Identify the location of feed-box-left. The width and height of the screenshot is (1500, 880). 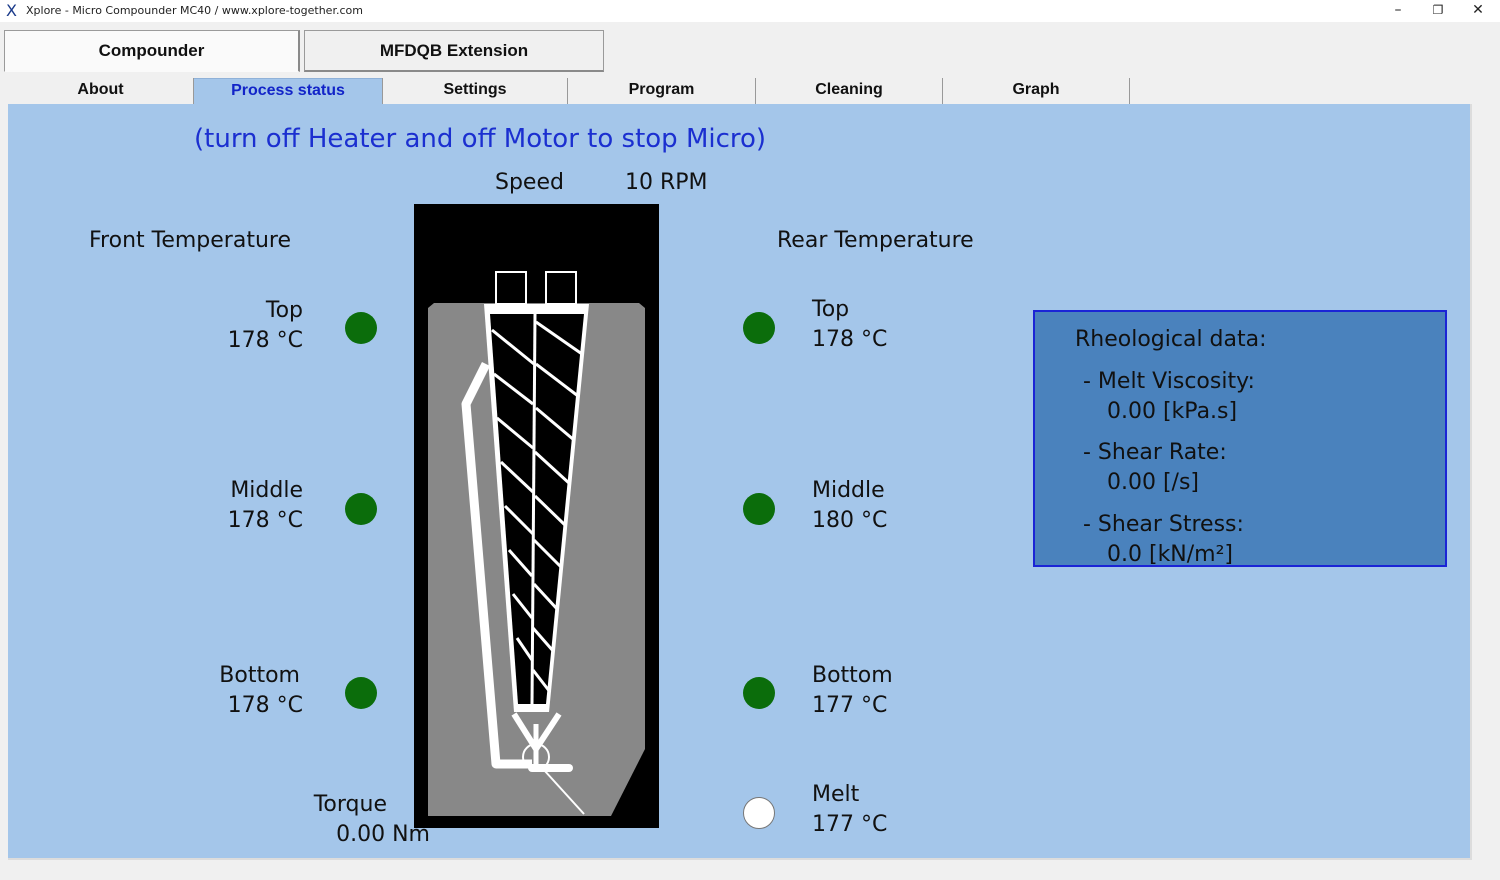
(511, 288).